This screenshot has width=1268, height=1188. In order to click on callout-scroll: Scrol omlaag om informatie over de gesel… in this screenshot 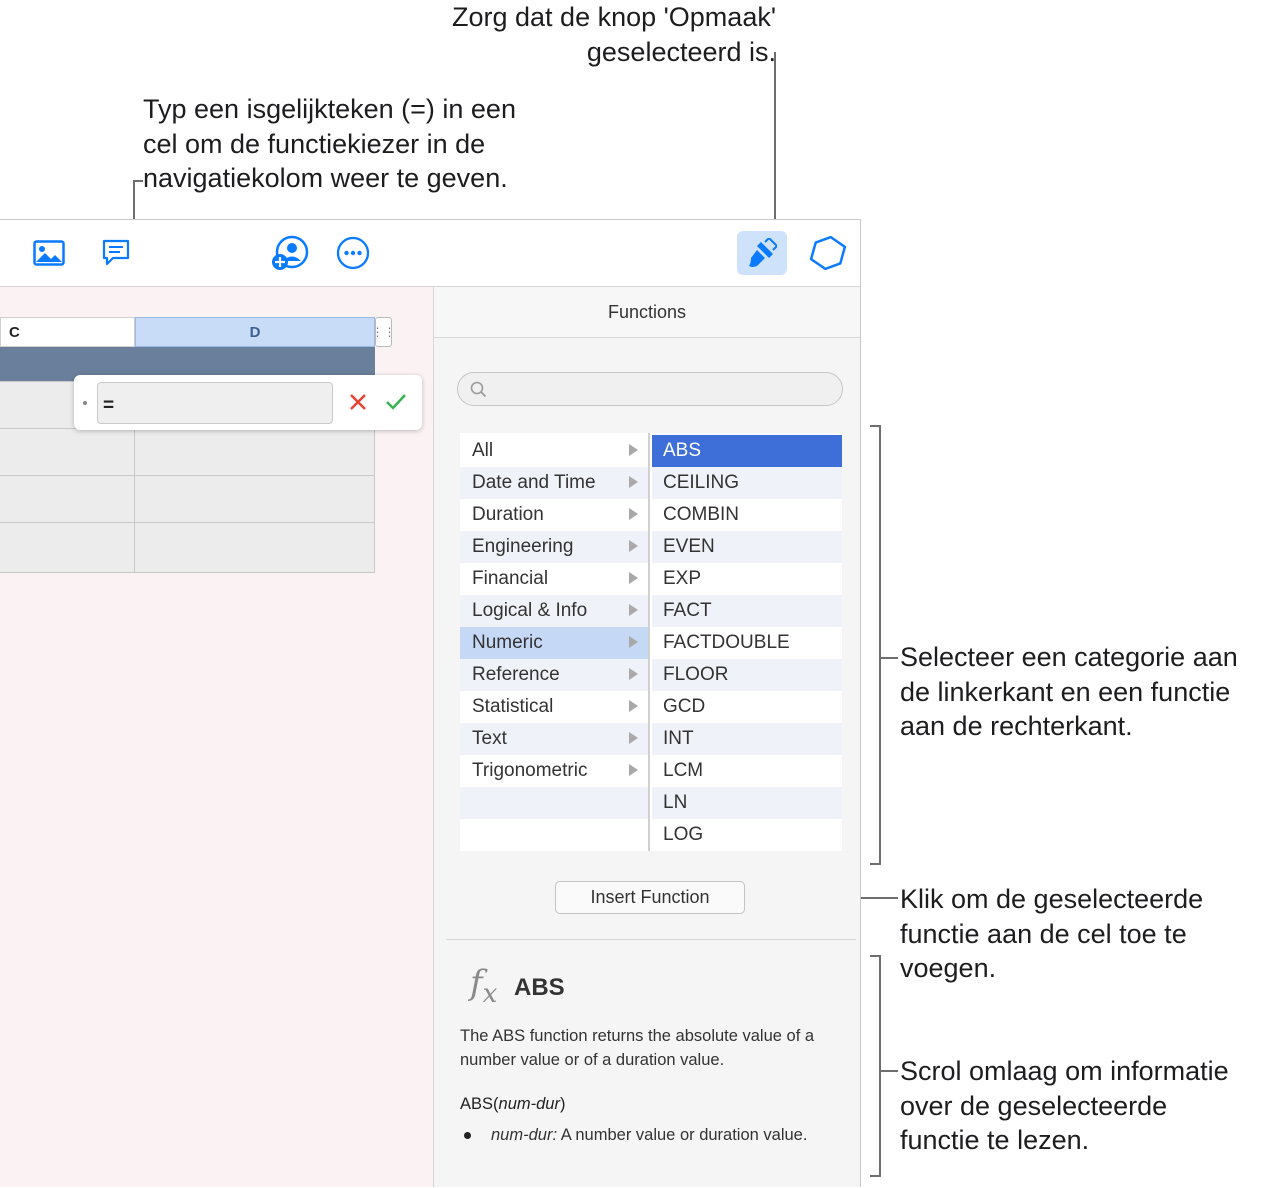, I will do `click(1064, 1106)`.